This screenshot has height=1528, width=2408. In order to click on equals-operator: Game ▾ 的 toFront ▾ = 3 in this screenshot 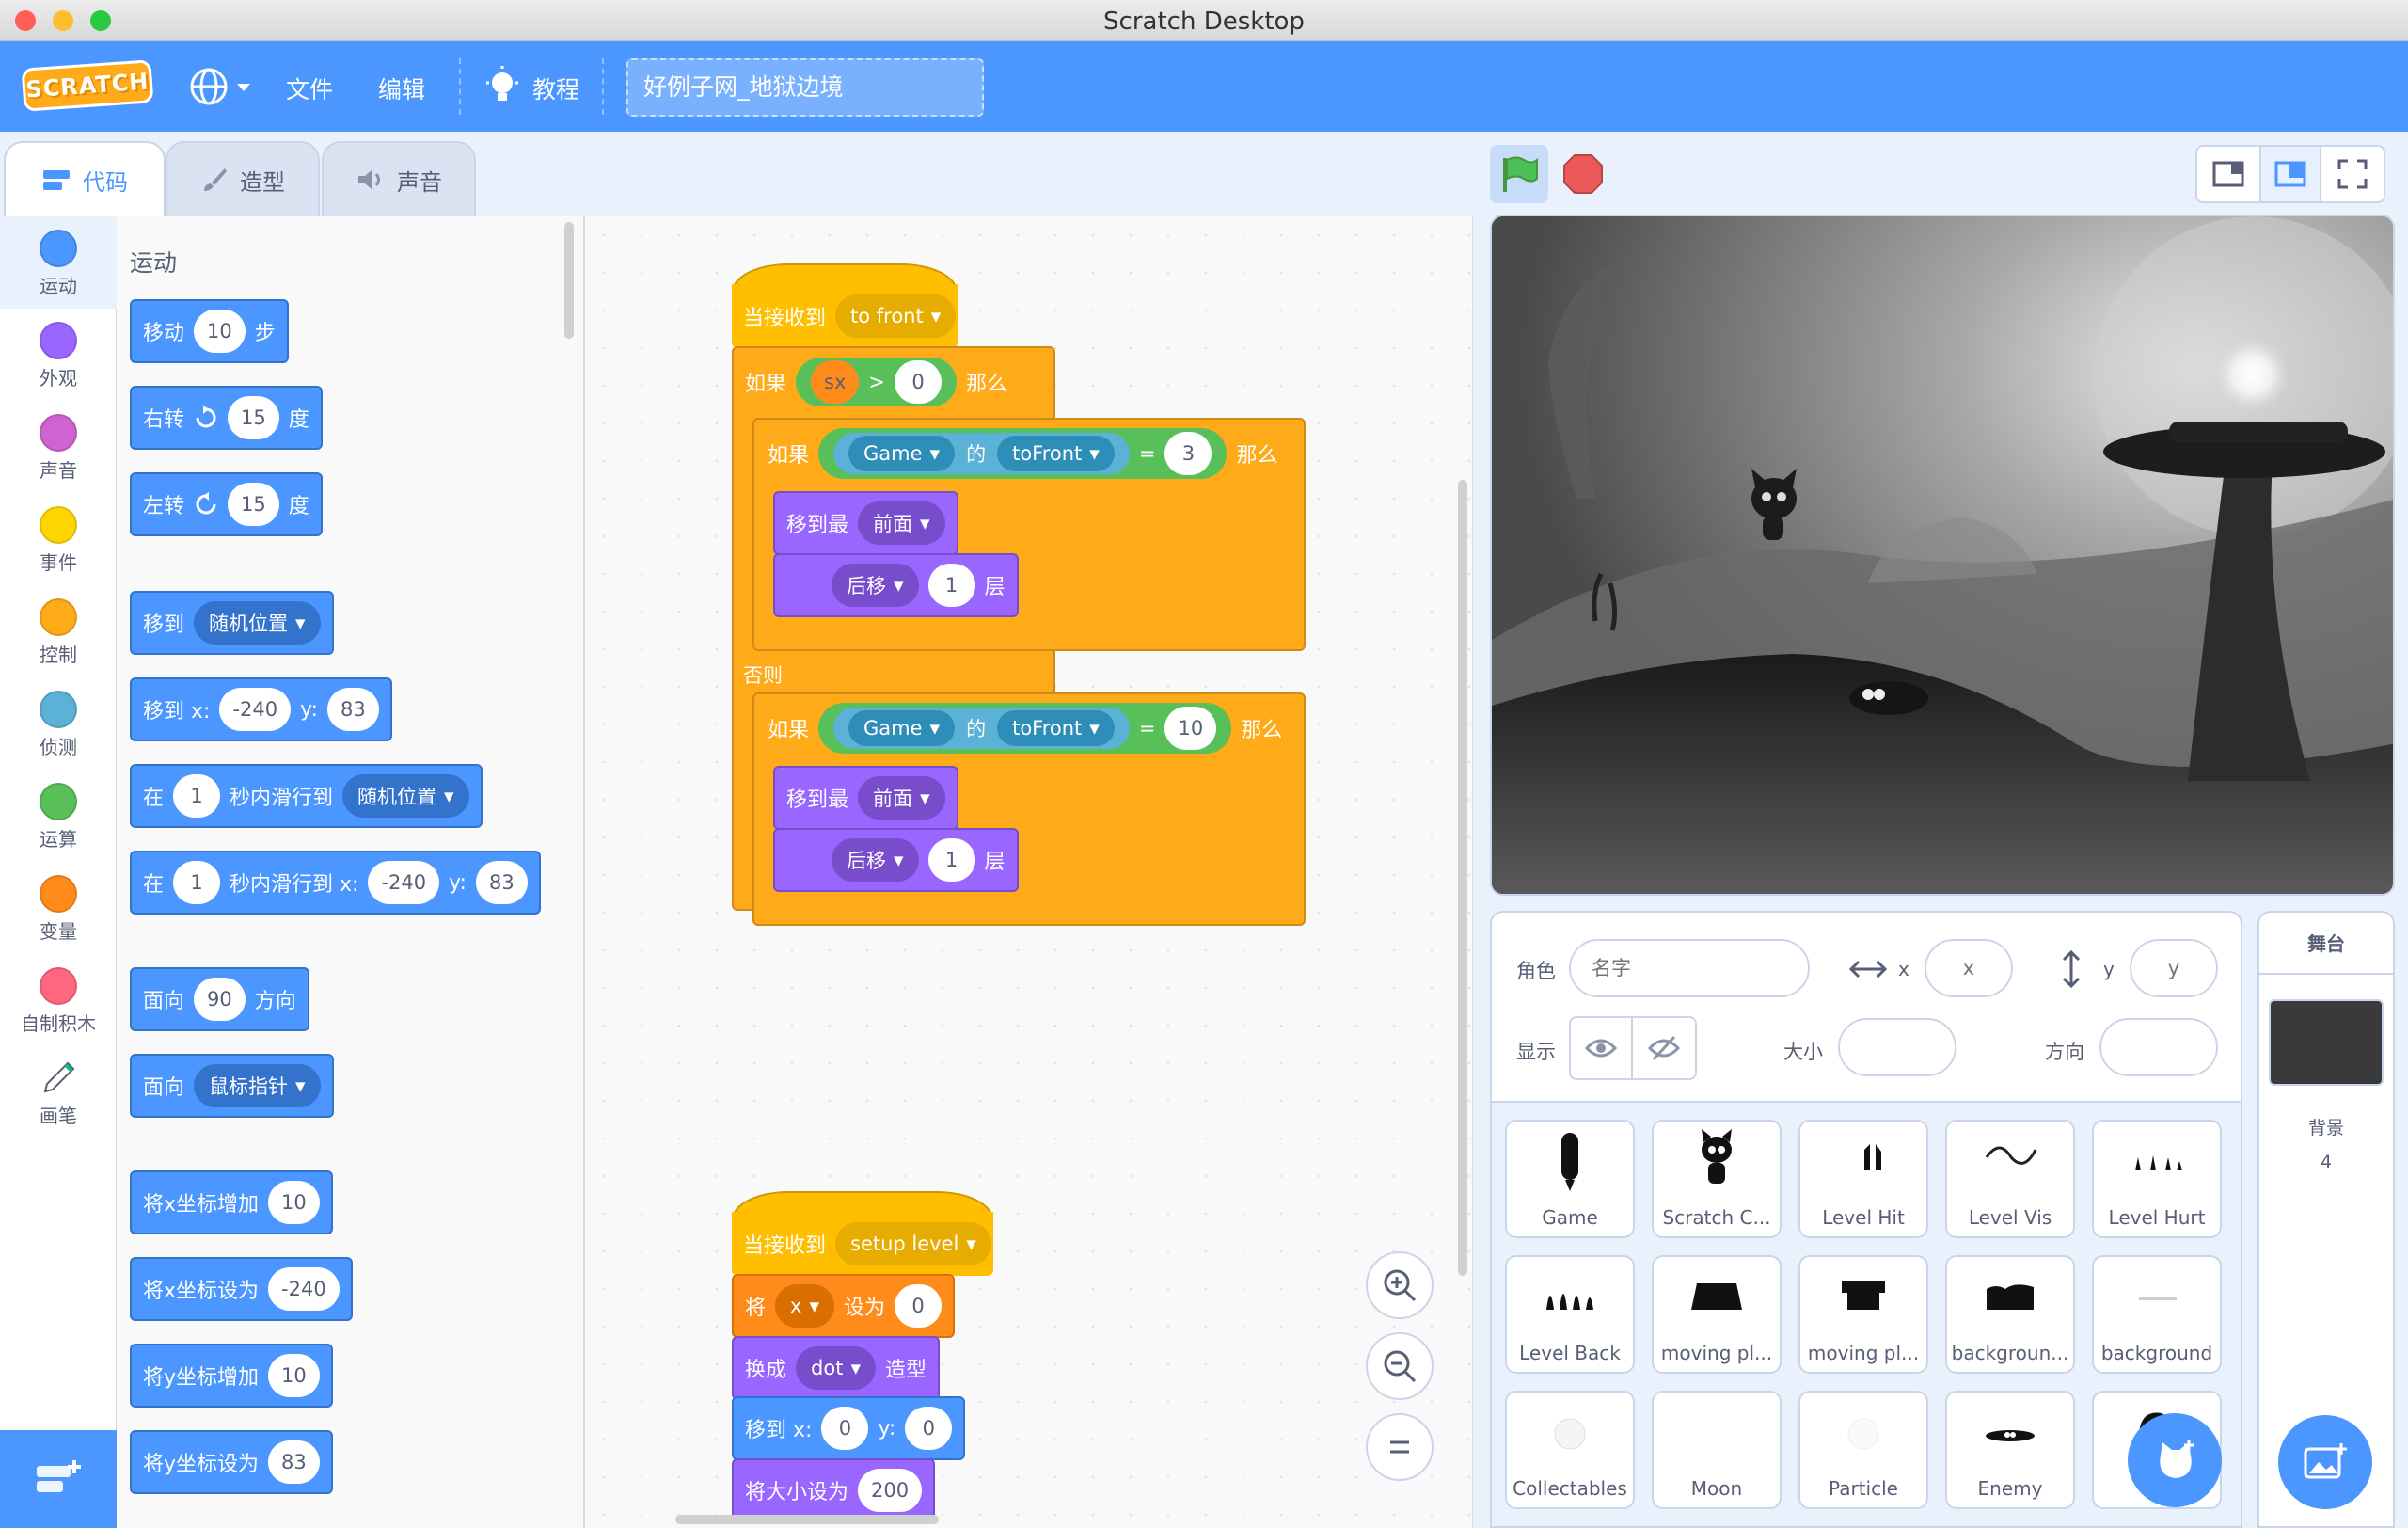, I will do `click(1023, 453)`.